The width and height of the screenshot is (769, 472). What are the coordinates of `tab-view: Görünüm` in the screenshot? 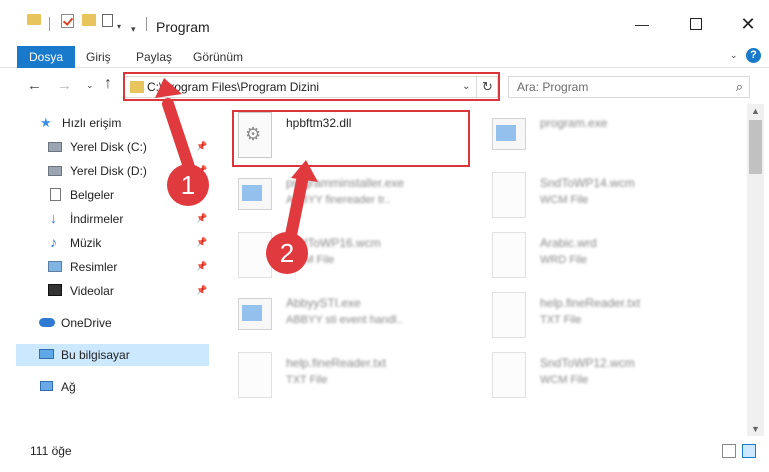 It's located at (218, 57).